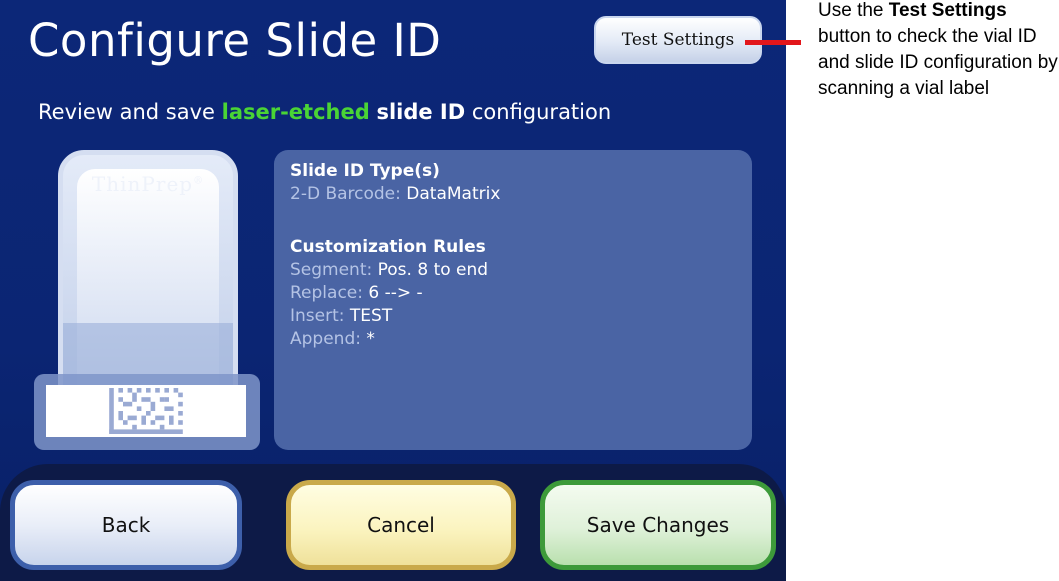  Describe the element at coordinates (130, 112) in the screenshot. I see `subtitle-text: Review and save` at that location.